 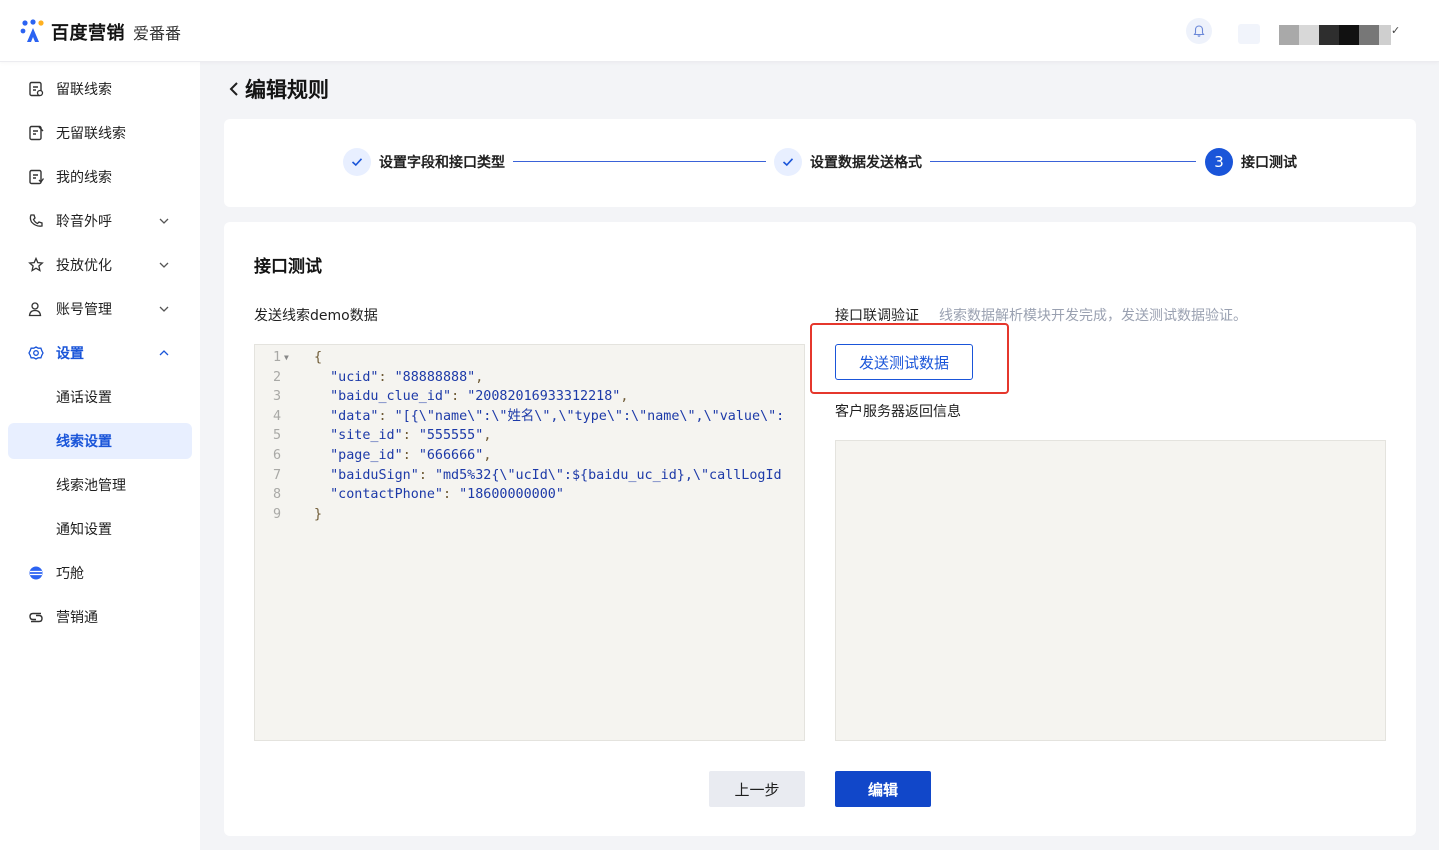 I want to click on sidebar-item-ad-optimization: 投放优化, so click(x=100, y=265).